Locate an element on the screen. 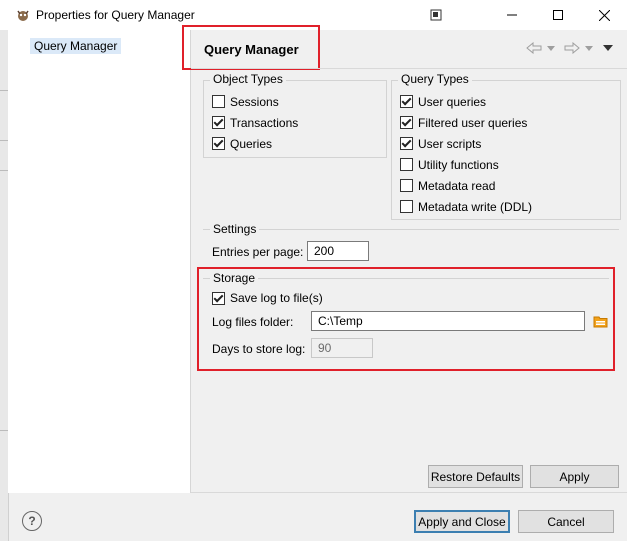 This screenshot has width=627, height=541. window-title: Properties for Query Manager is located at coordinates (115, 15).